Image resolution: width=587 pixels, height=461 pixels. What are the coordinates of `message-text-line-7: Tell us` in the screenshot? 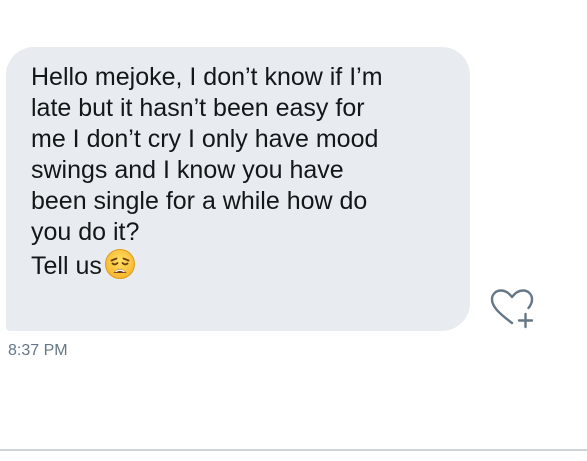 It's located at (240, 268).